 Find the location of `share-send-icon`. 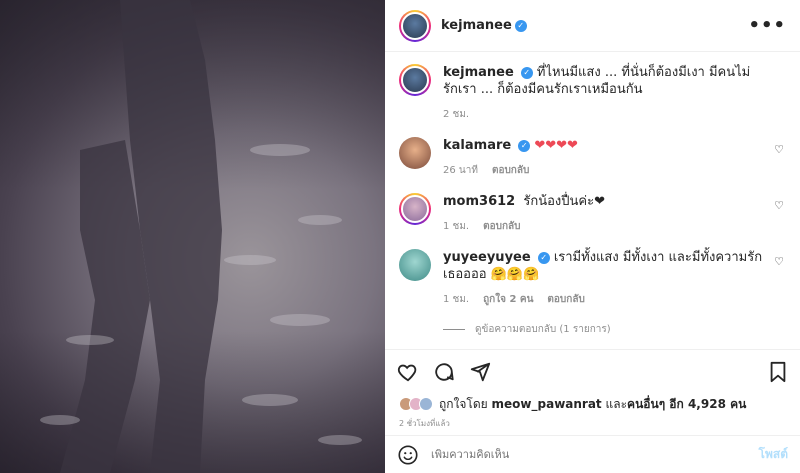

share-send-icon is located at coordinates (480, 372).